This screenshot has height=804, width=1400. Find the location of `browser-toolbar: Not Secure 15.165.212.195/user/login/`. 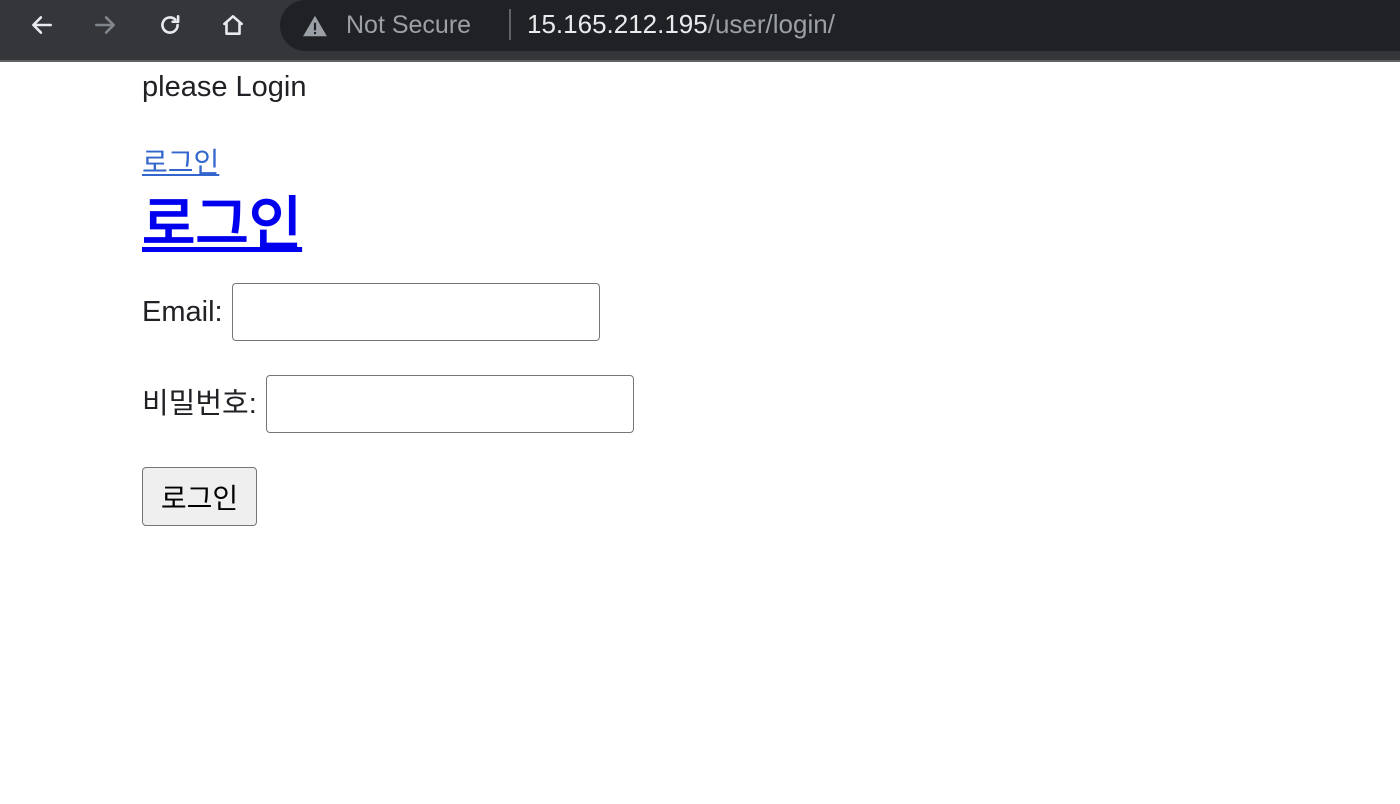

browser-toolbar: Not Secure 15.165.212.195/user/login/ is located at coordinates (700, 31).